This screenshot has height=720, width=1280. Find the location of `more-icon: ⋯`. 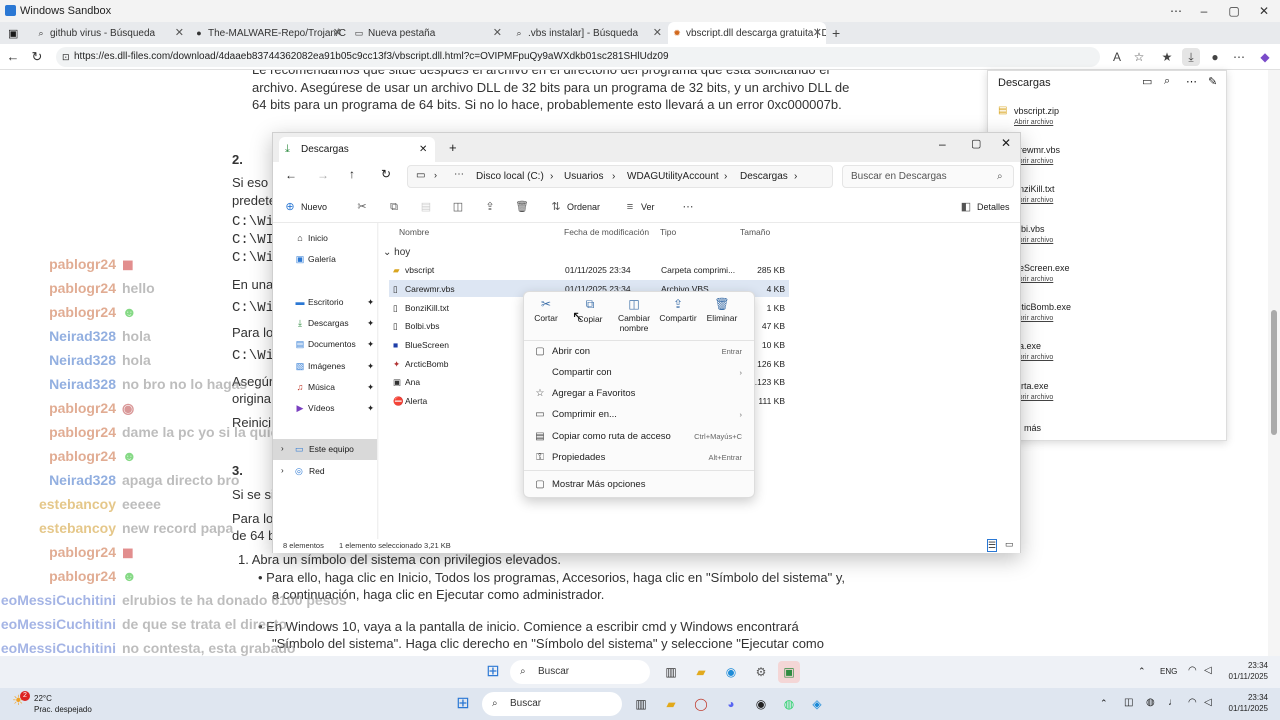

more-icon: ⋯ is located at coordinates (1191, 81).